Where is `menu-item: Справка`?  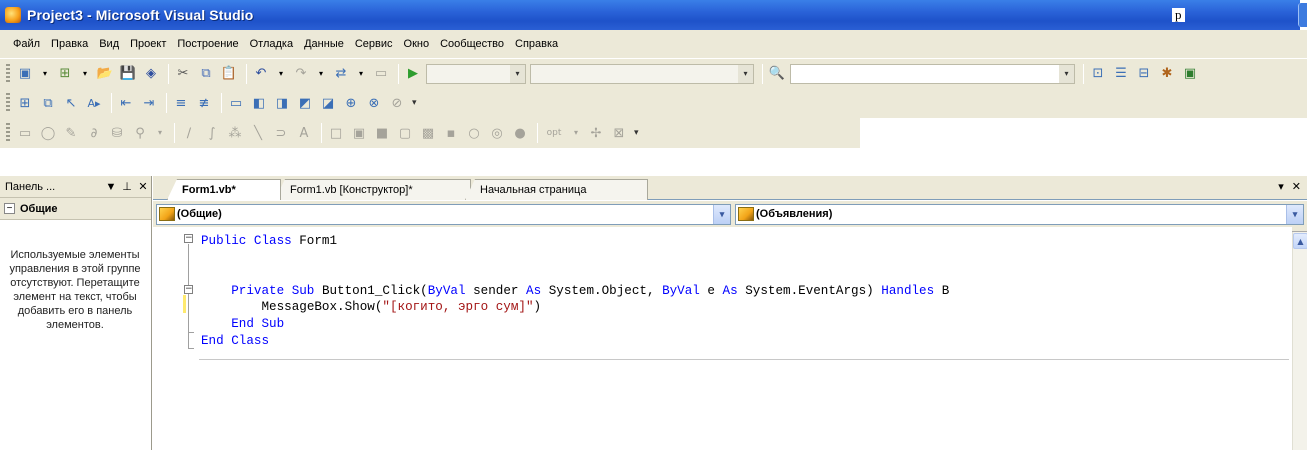
menu-item: Справка is located at coordinates (537, 44).